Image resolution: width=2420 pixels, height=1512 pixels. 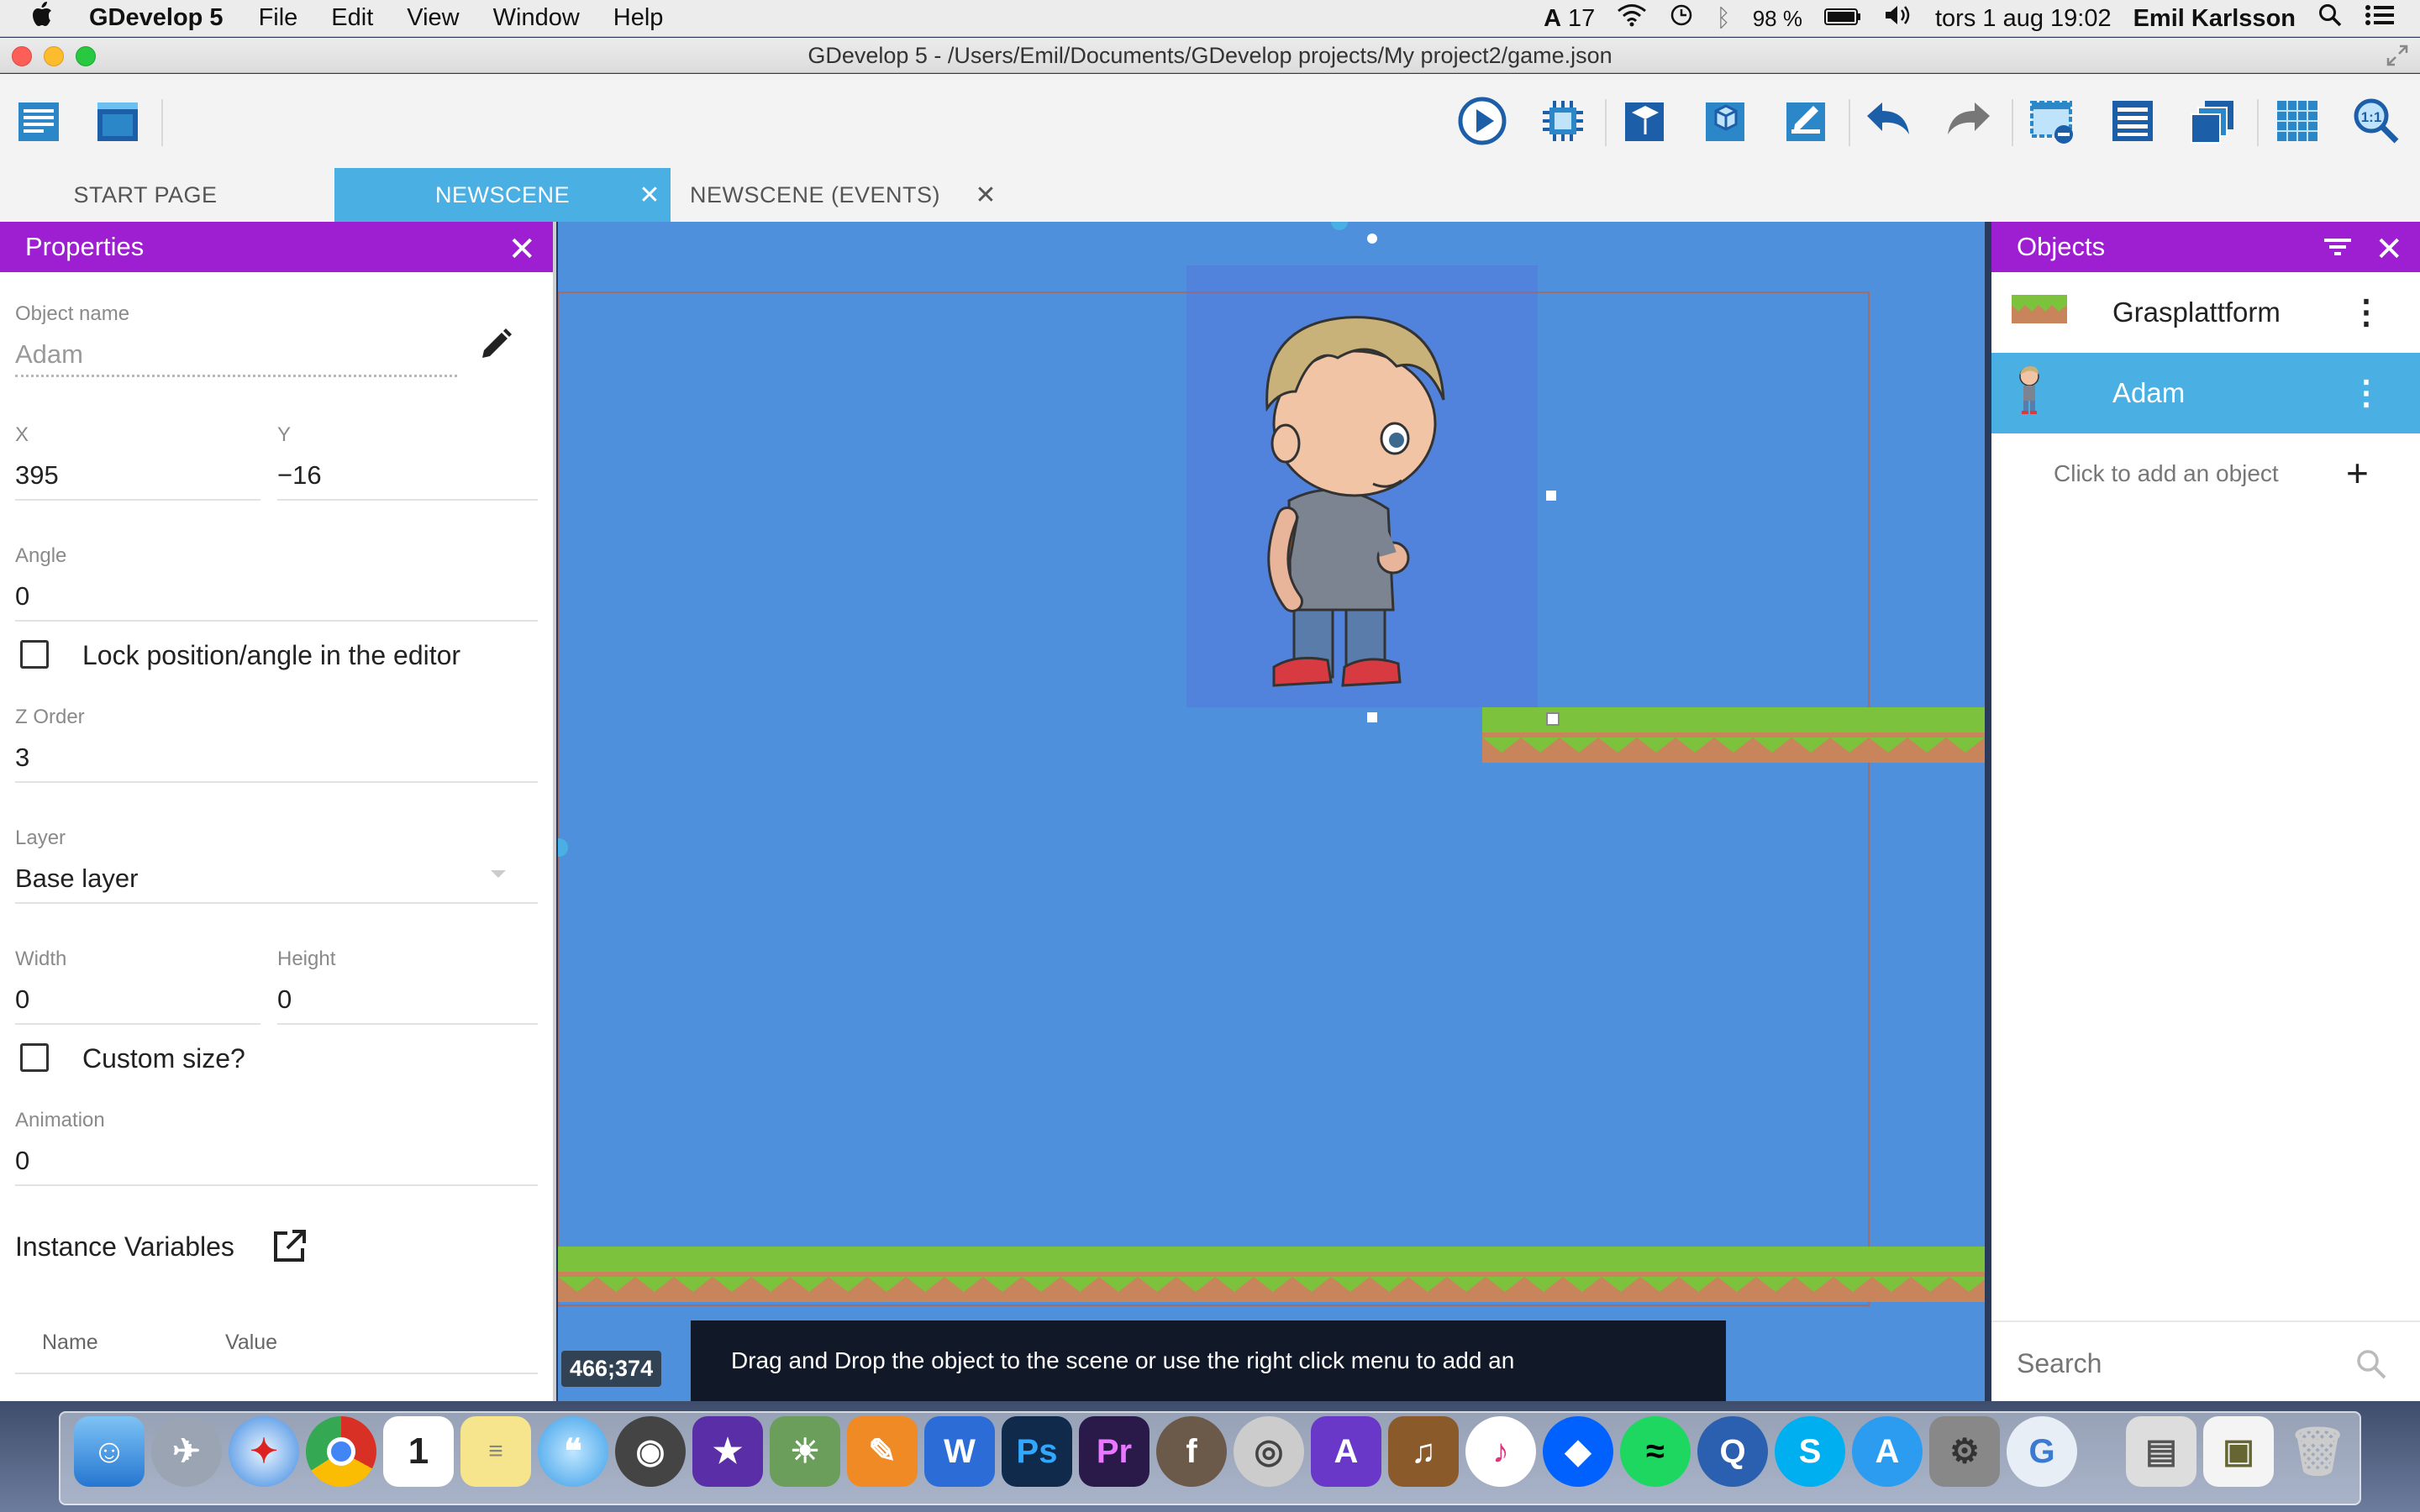 I want to click on add-object-label: Click to add an object, so click(x=2166, y=473).